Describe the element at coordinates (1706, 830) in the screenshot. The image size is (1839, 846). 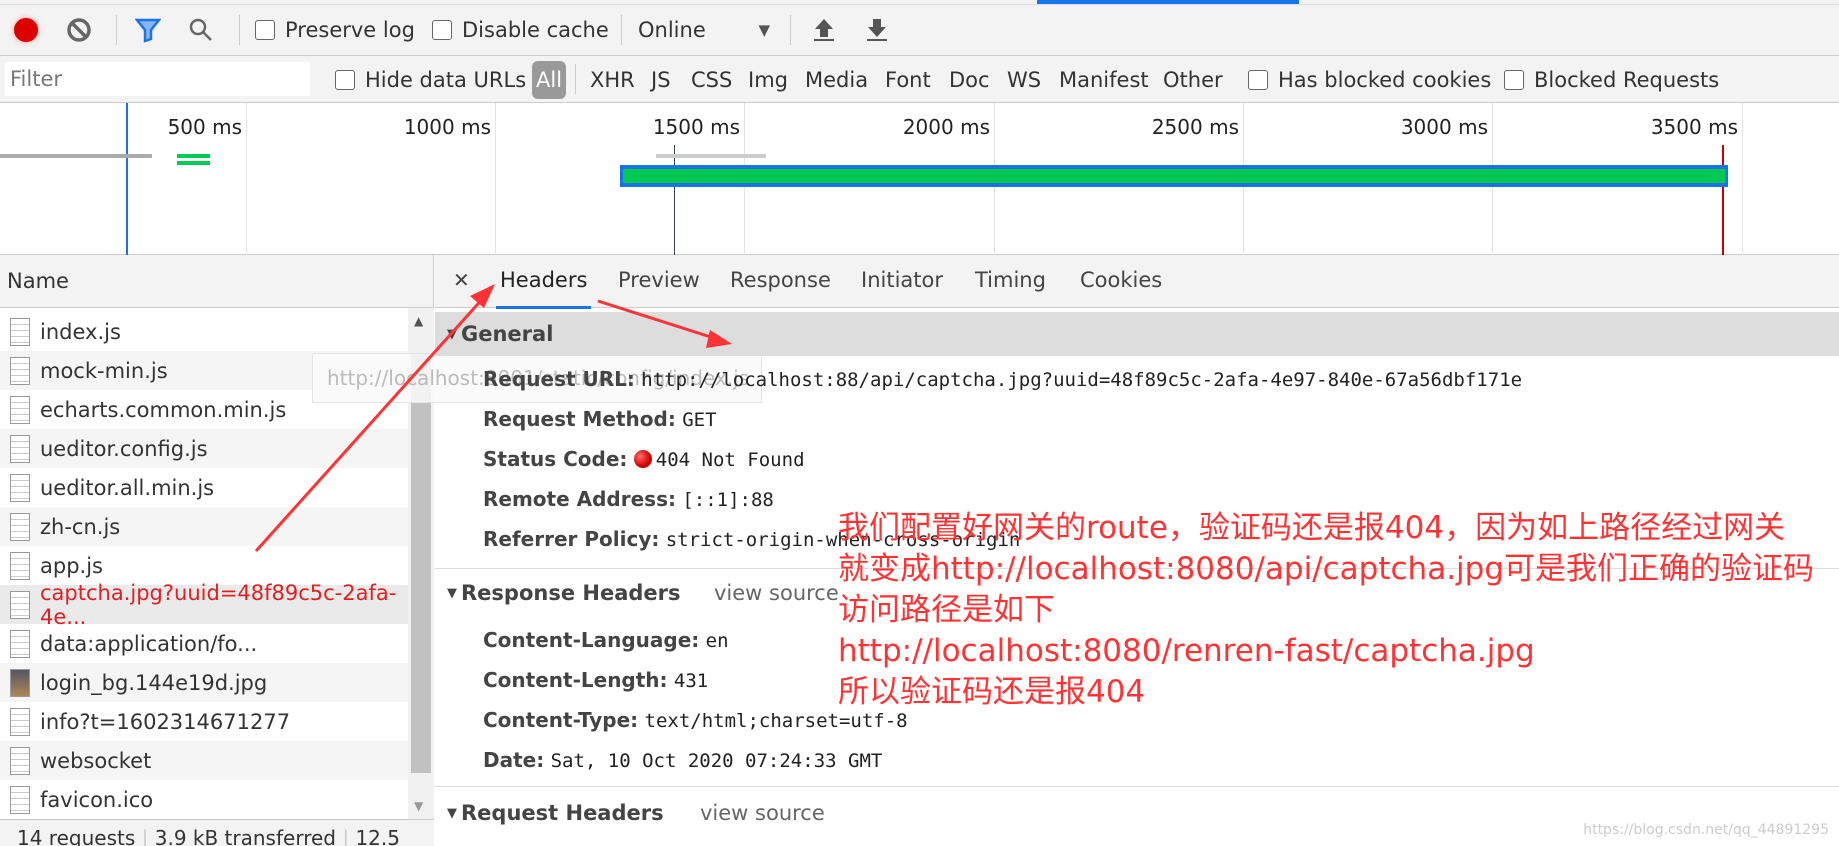
I see `watermark: https://blog.csdn.net/qq_44891295` at that location.